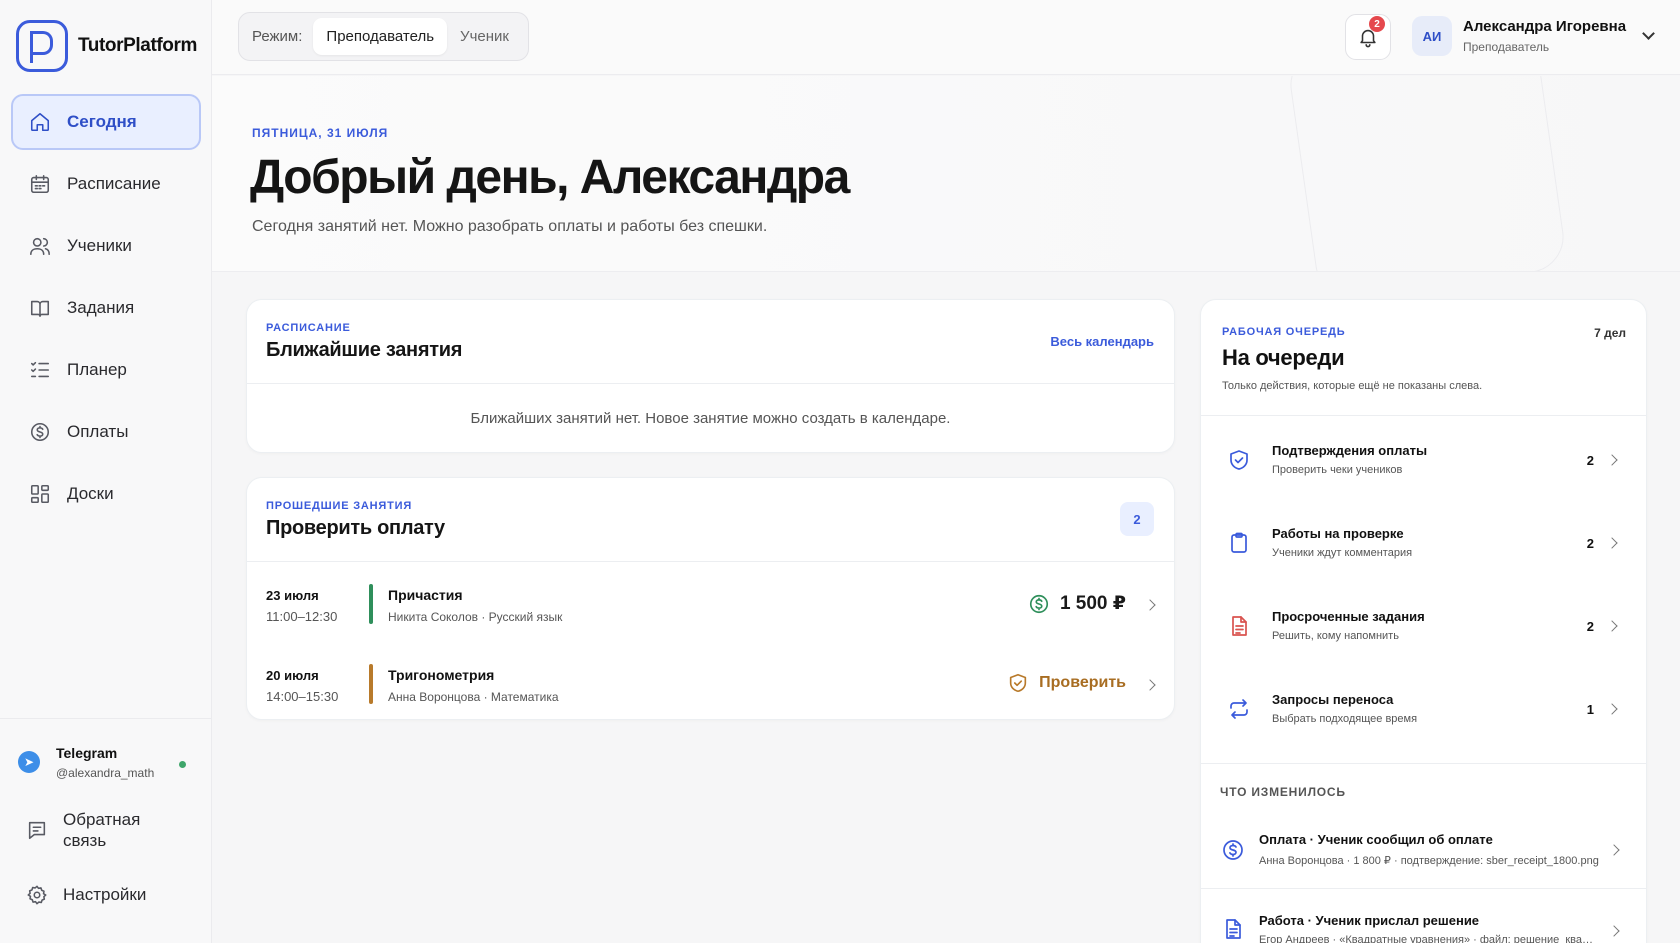 The width and height of the screenshot is (1680, 943). Describe the element at coordinates (1376, 839) in the screenshot. I see `change-item-title: Оплата · Ученик сообщил об оплате` at that location.